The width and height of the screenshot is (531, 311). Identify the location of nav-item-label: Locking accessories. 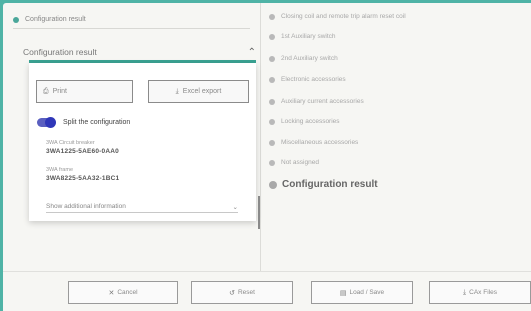
(310, 121).